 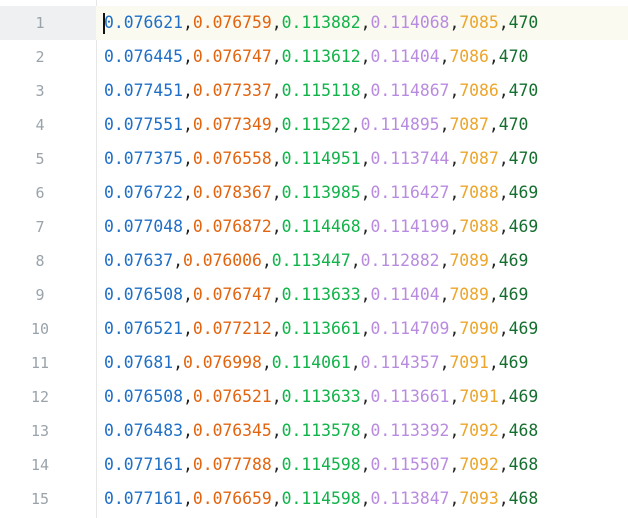 What do you see at coordinates (479, 22) in the screenshot?
I see `csv-field-5: 7085` at bounding box center [479, 22].